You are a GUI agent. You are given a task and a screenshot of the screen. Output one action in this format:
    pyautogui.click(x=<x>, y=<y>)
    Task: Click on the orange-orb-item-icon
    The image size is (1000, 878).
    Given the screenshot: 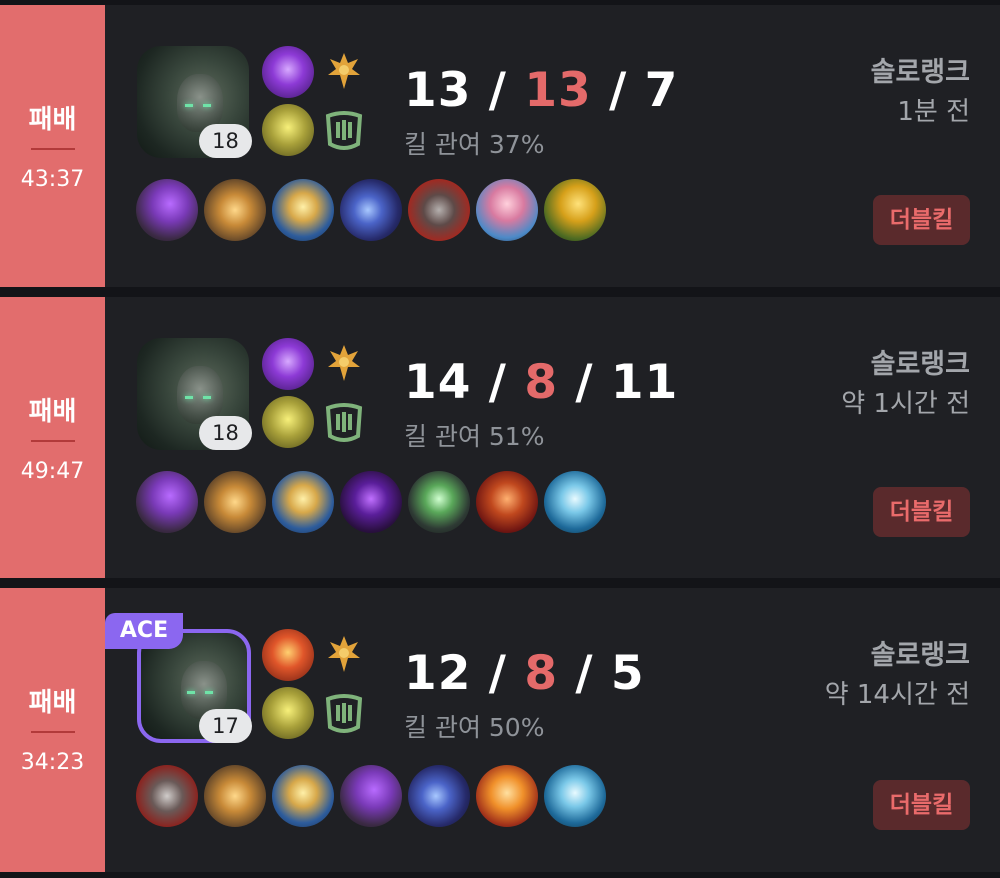 What is the action you would take?
    pyautogui.click(x=507, y=796)
    